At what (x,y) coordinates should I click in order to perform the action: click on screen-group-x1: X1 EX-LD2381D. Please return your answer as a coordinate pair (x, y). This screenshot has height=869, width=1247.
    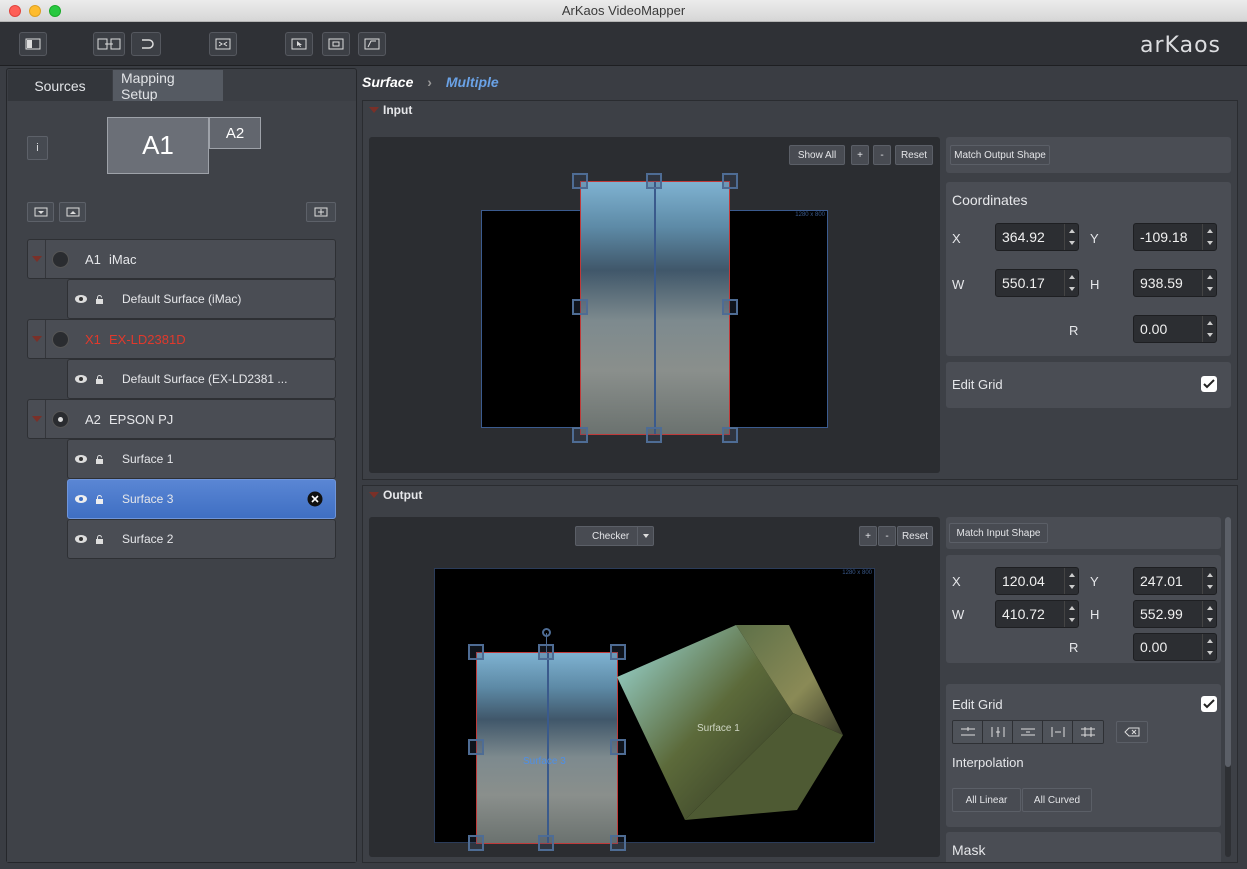
    Looking at the image, I should click on (181, 339).